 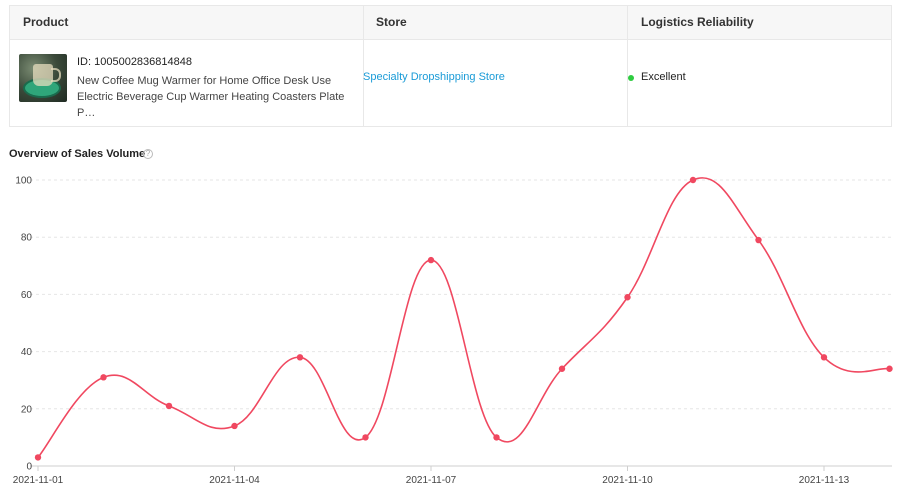 What do you see at coordinates (43, 75) in the screenshot?
I see `mug-shape` at bounding box center [43, 75].